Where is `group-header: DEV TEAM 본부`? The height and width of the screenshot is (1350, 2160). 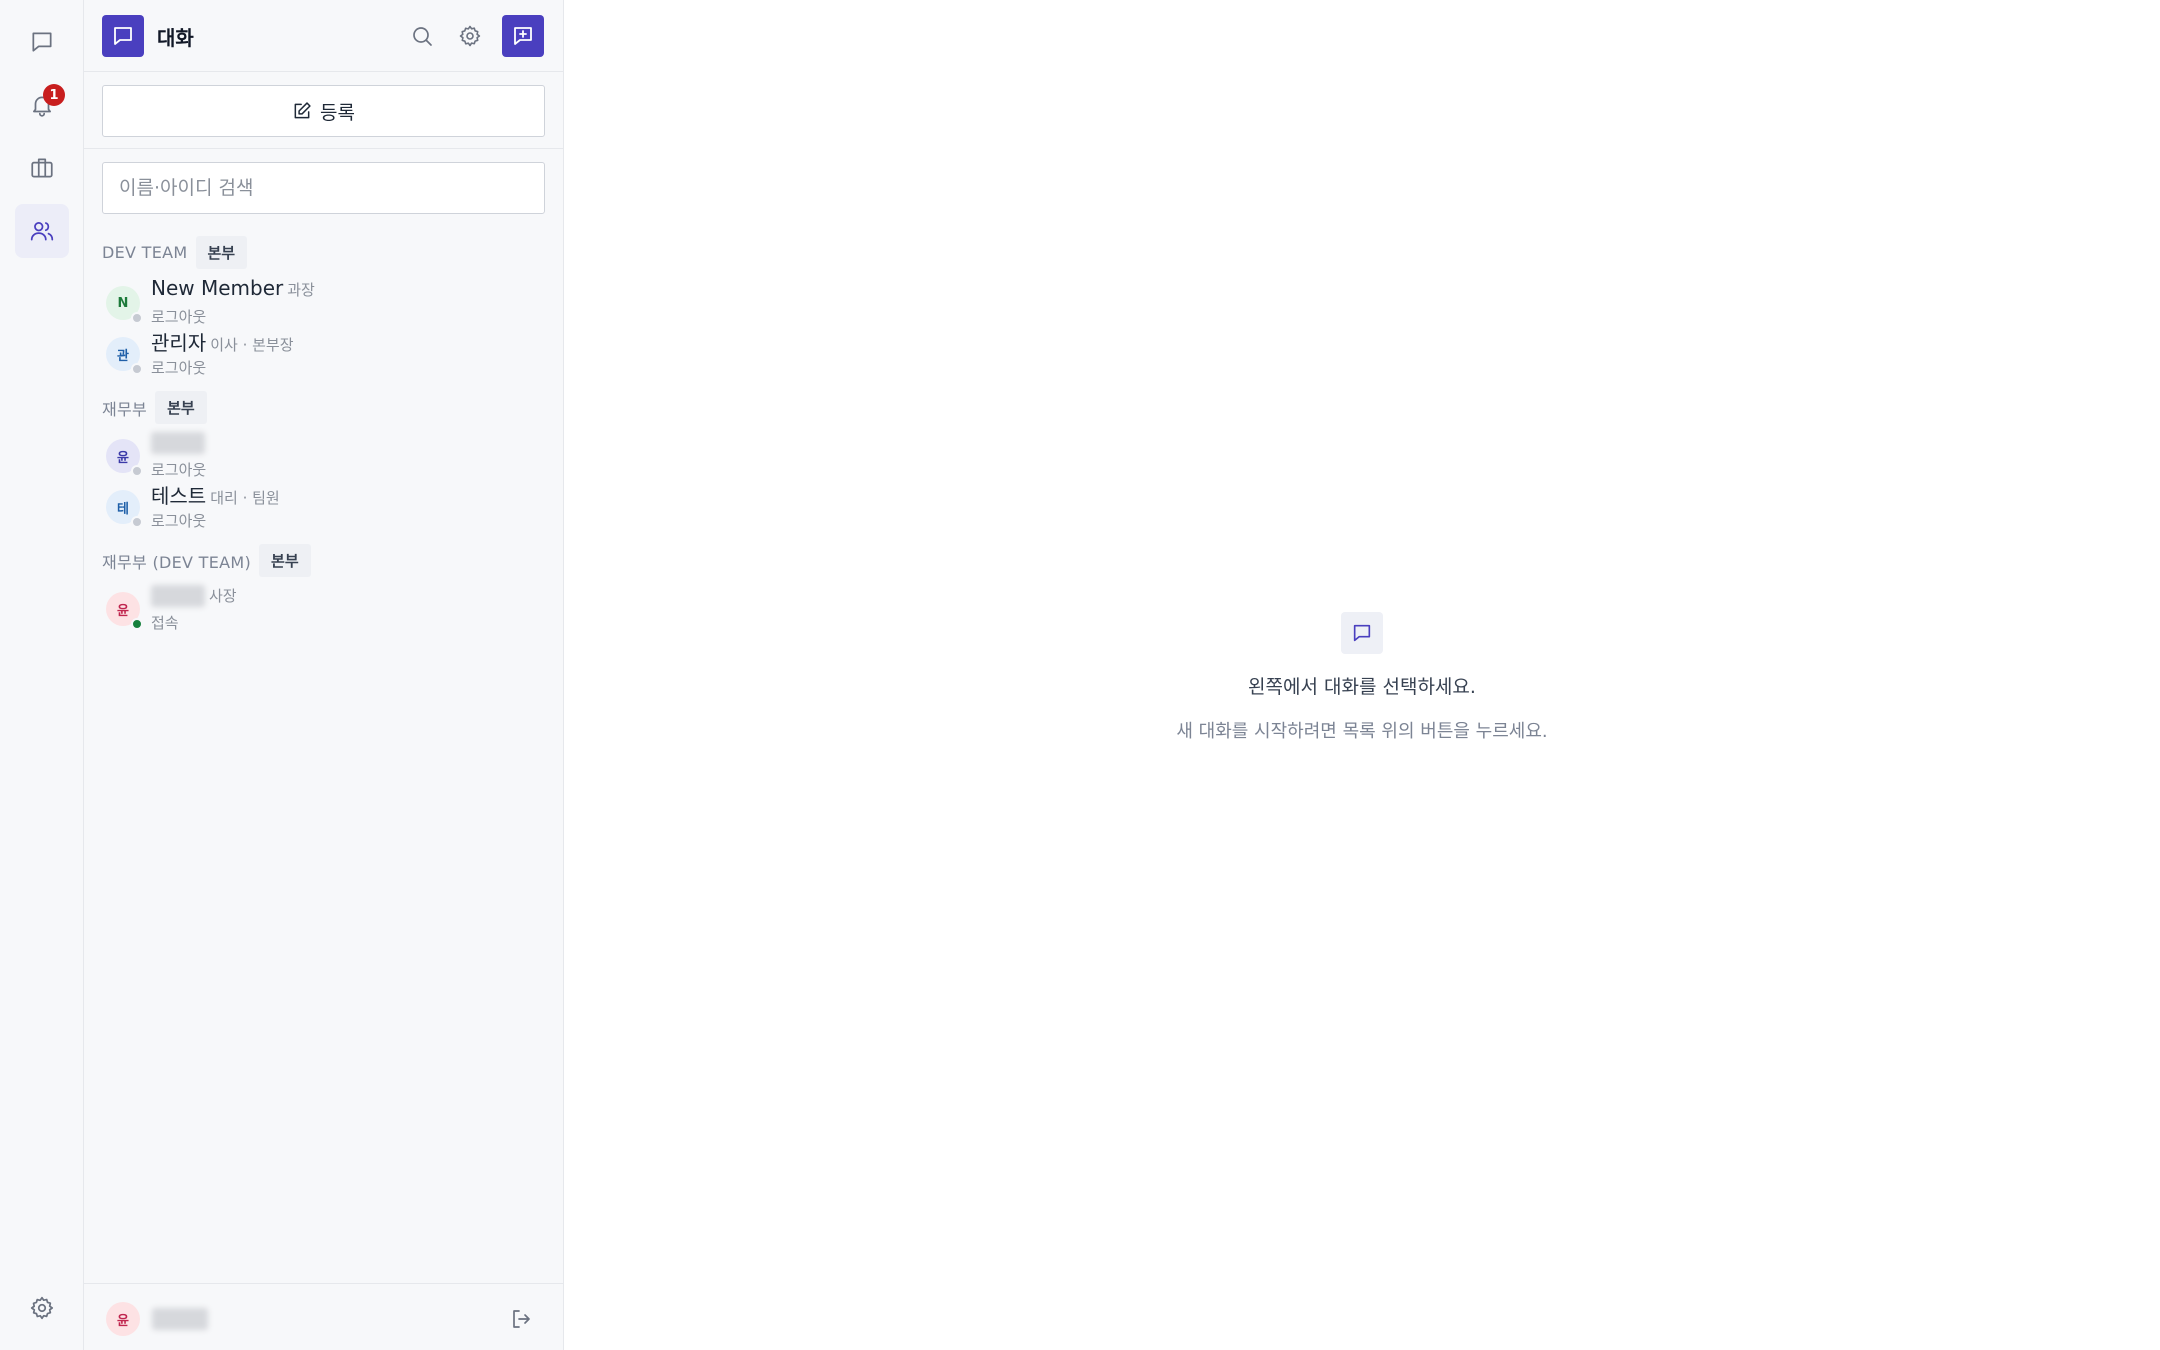 group-header: DEV TEAM 본부 is located at coordinates (175, 252).